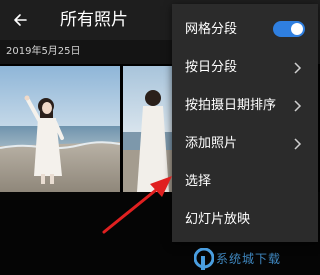 The height and width of the screenshot is (275, 320). I want to click on menu-item-label: 按拍摄日期排序, so click(231, 105).